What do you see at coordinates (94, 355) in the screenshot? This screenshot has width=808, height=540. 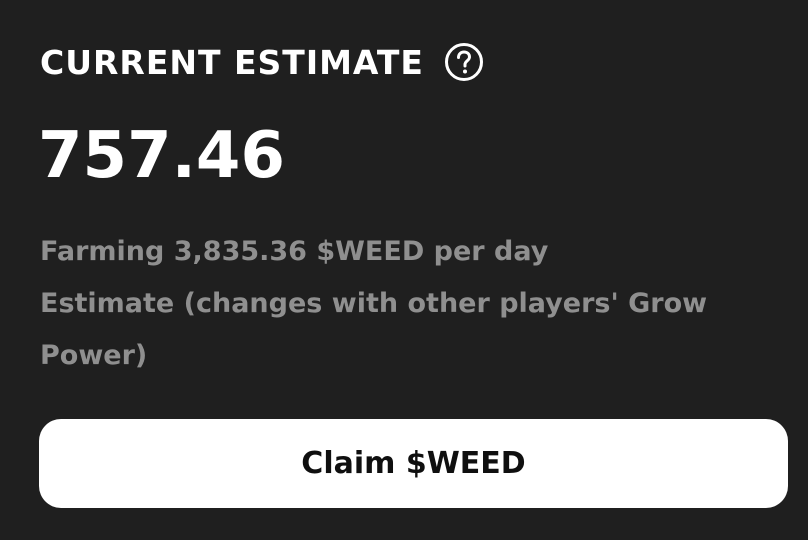 I see `estimate-note-line-2: Power)` at bounding box center [94, 355].